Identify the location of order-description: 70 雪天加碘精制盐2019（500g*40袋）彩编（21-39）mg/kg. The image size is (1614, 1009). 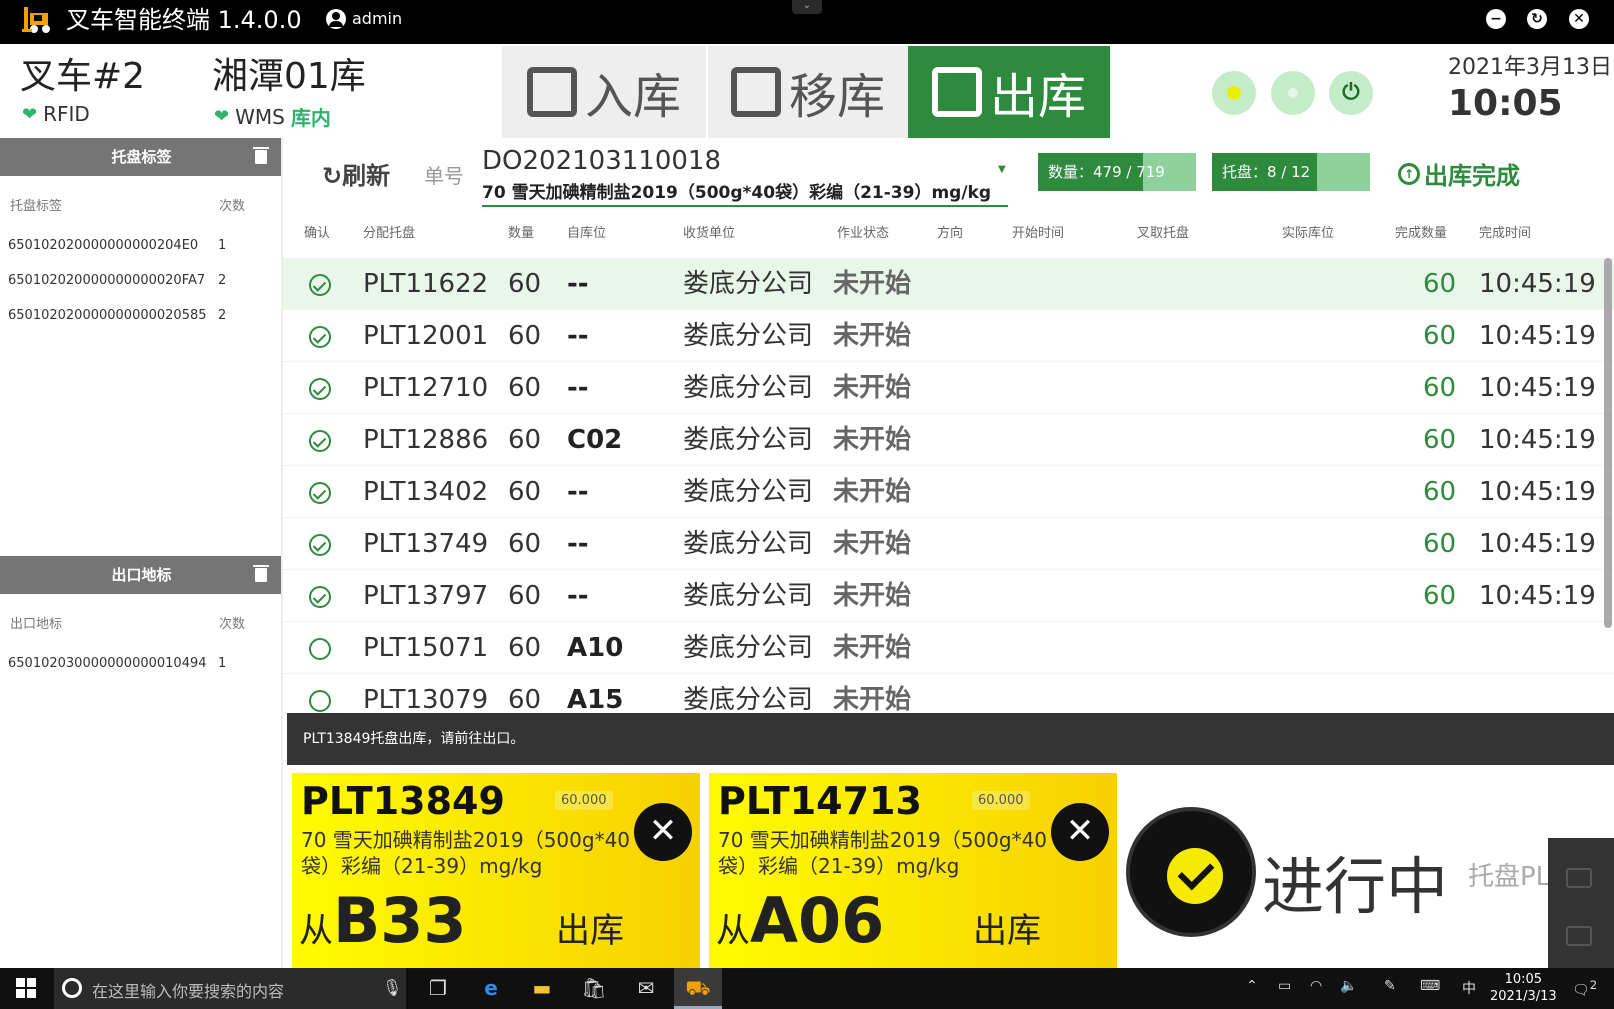
(737, 193).